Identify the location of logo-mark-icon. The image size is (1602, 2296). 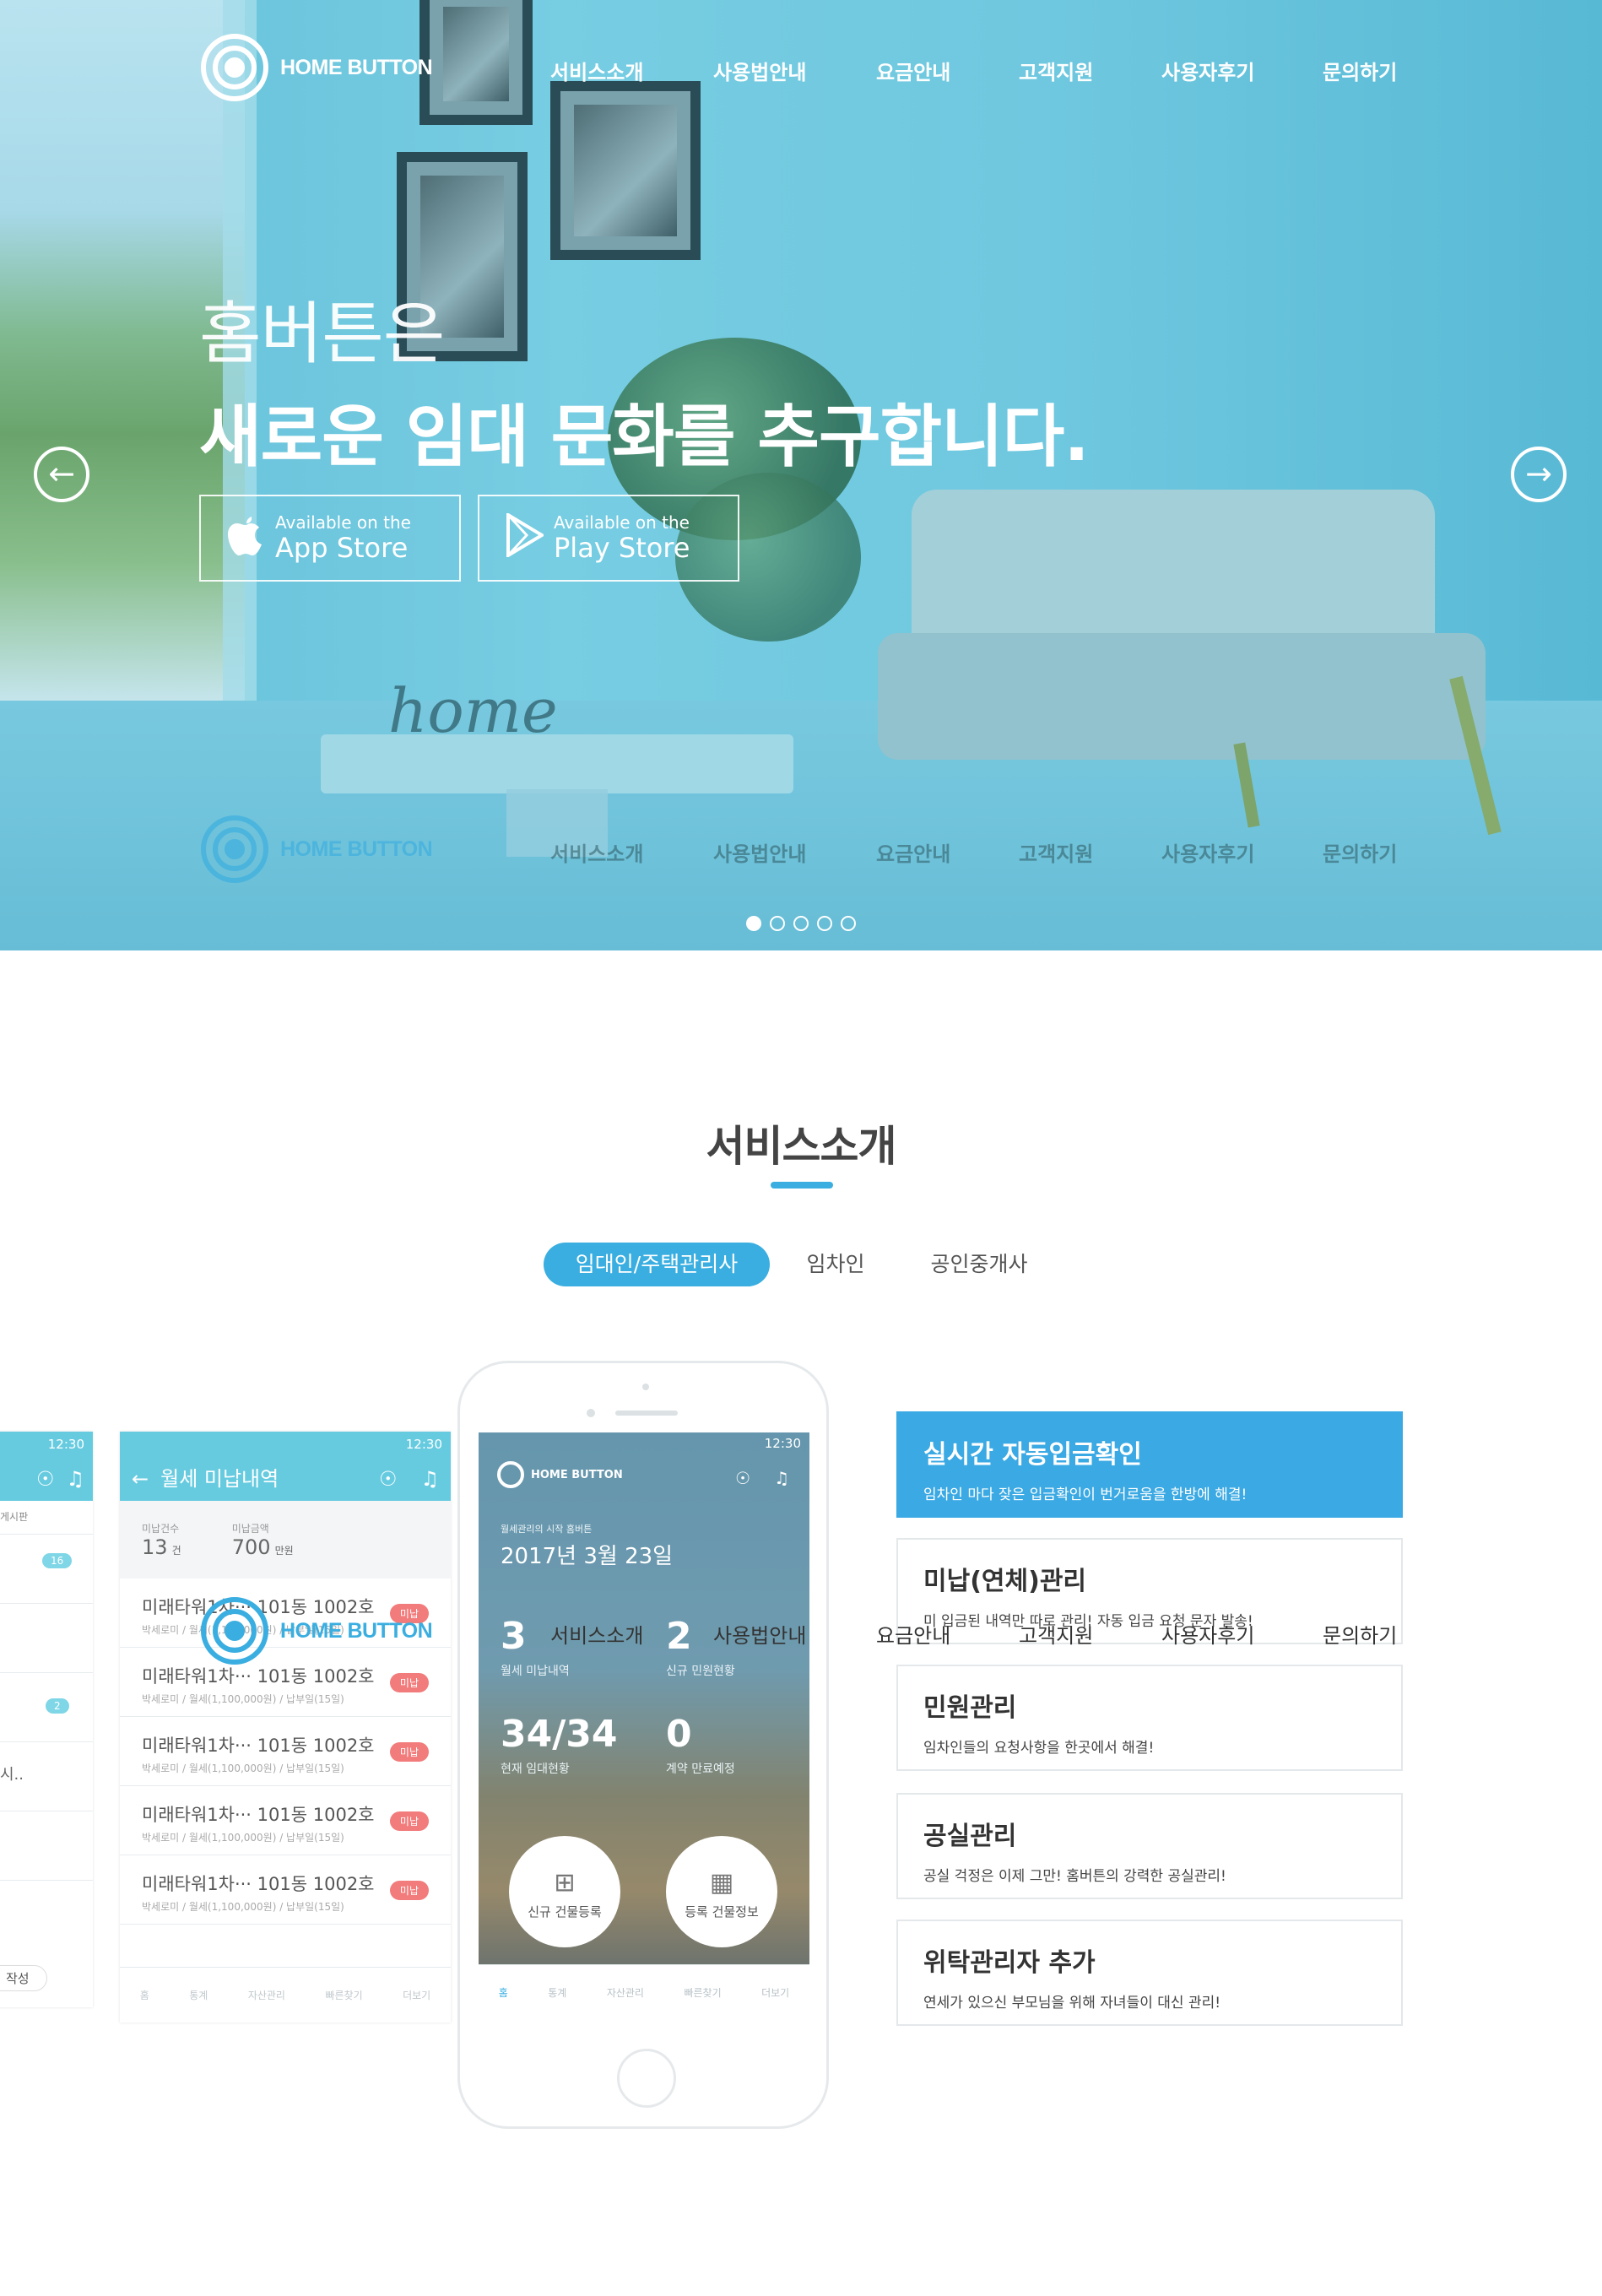
(510, 1474).